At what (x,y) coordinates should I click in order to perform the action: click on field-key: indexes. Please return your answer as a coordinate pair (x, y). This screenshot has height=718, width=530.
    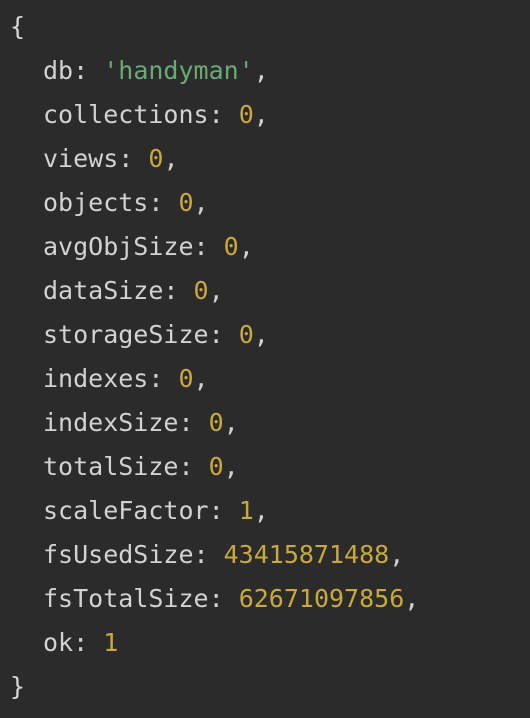
    Looking at the image, I should click on (96, 378).